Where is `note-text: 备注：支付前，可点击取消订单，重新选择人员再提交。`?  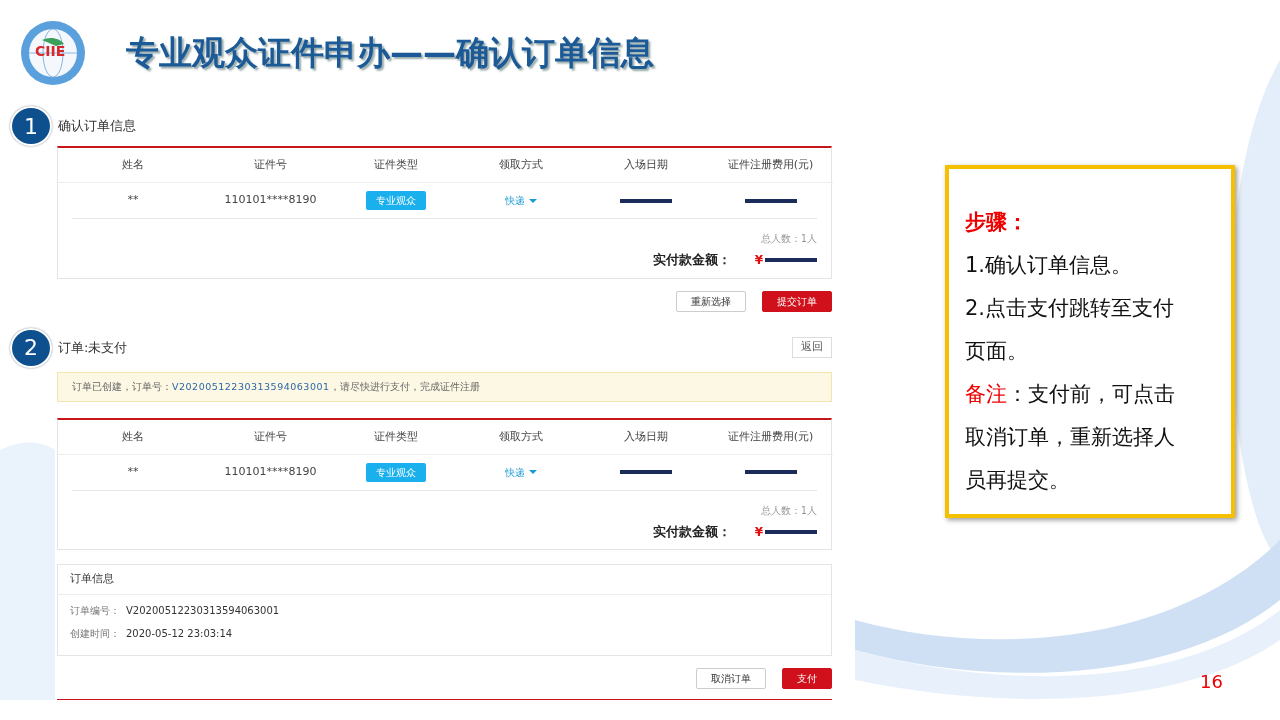 note-text: 备注：支付前，可点击取消订单，重新选择人员再提交。 is located at coordinates (1070, 437).